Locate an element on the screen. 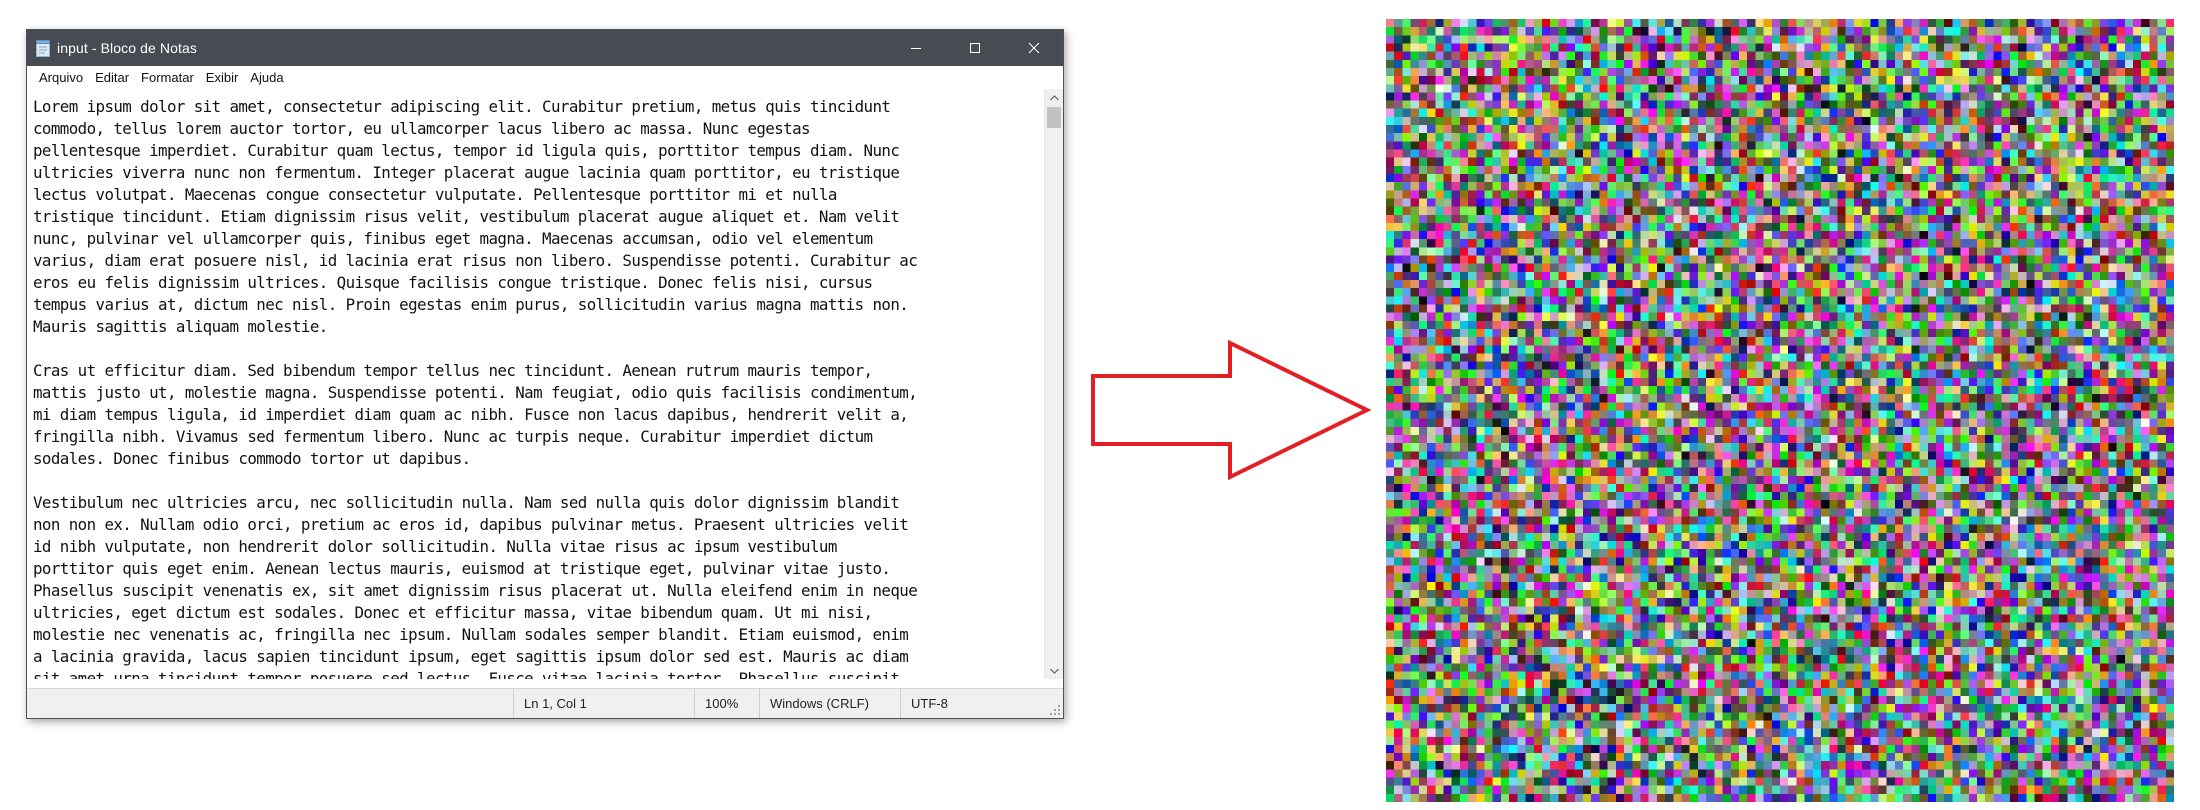  window-title: input - Bloco de Notas is located at coordinates (127, 48).